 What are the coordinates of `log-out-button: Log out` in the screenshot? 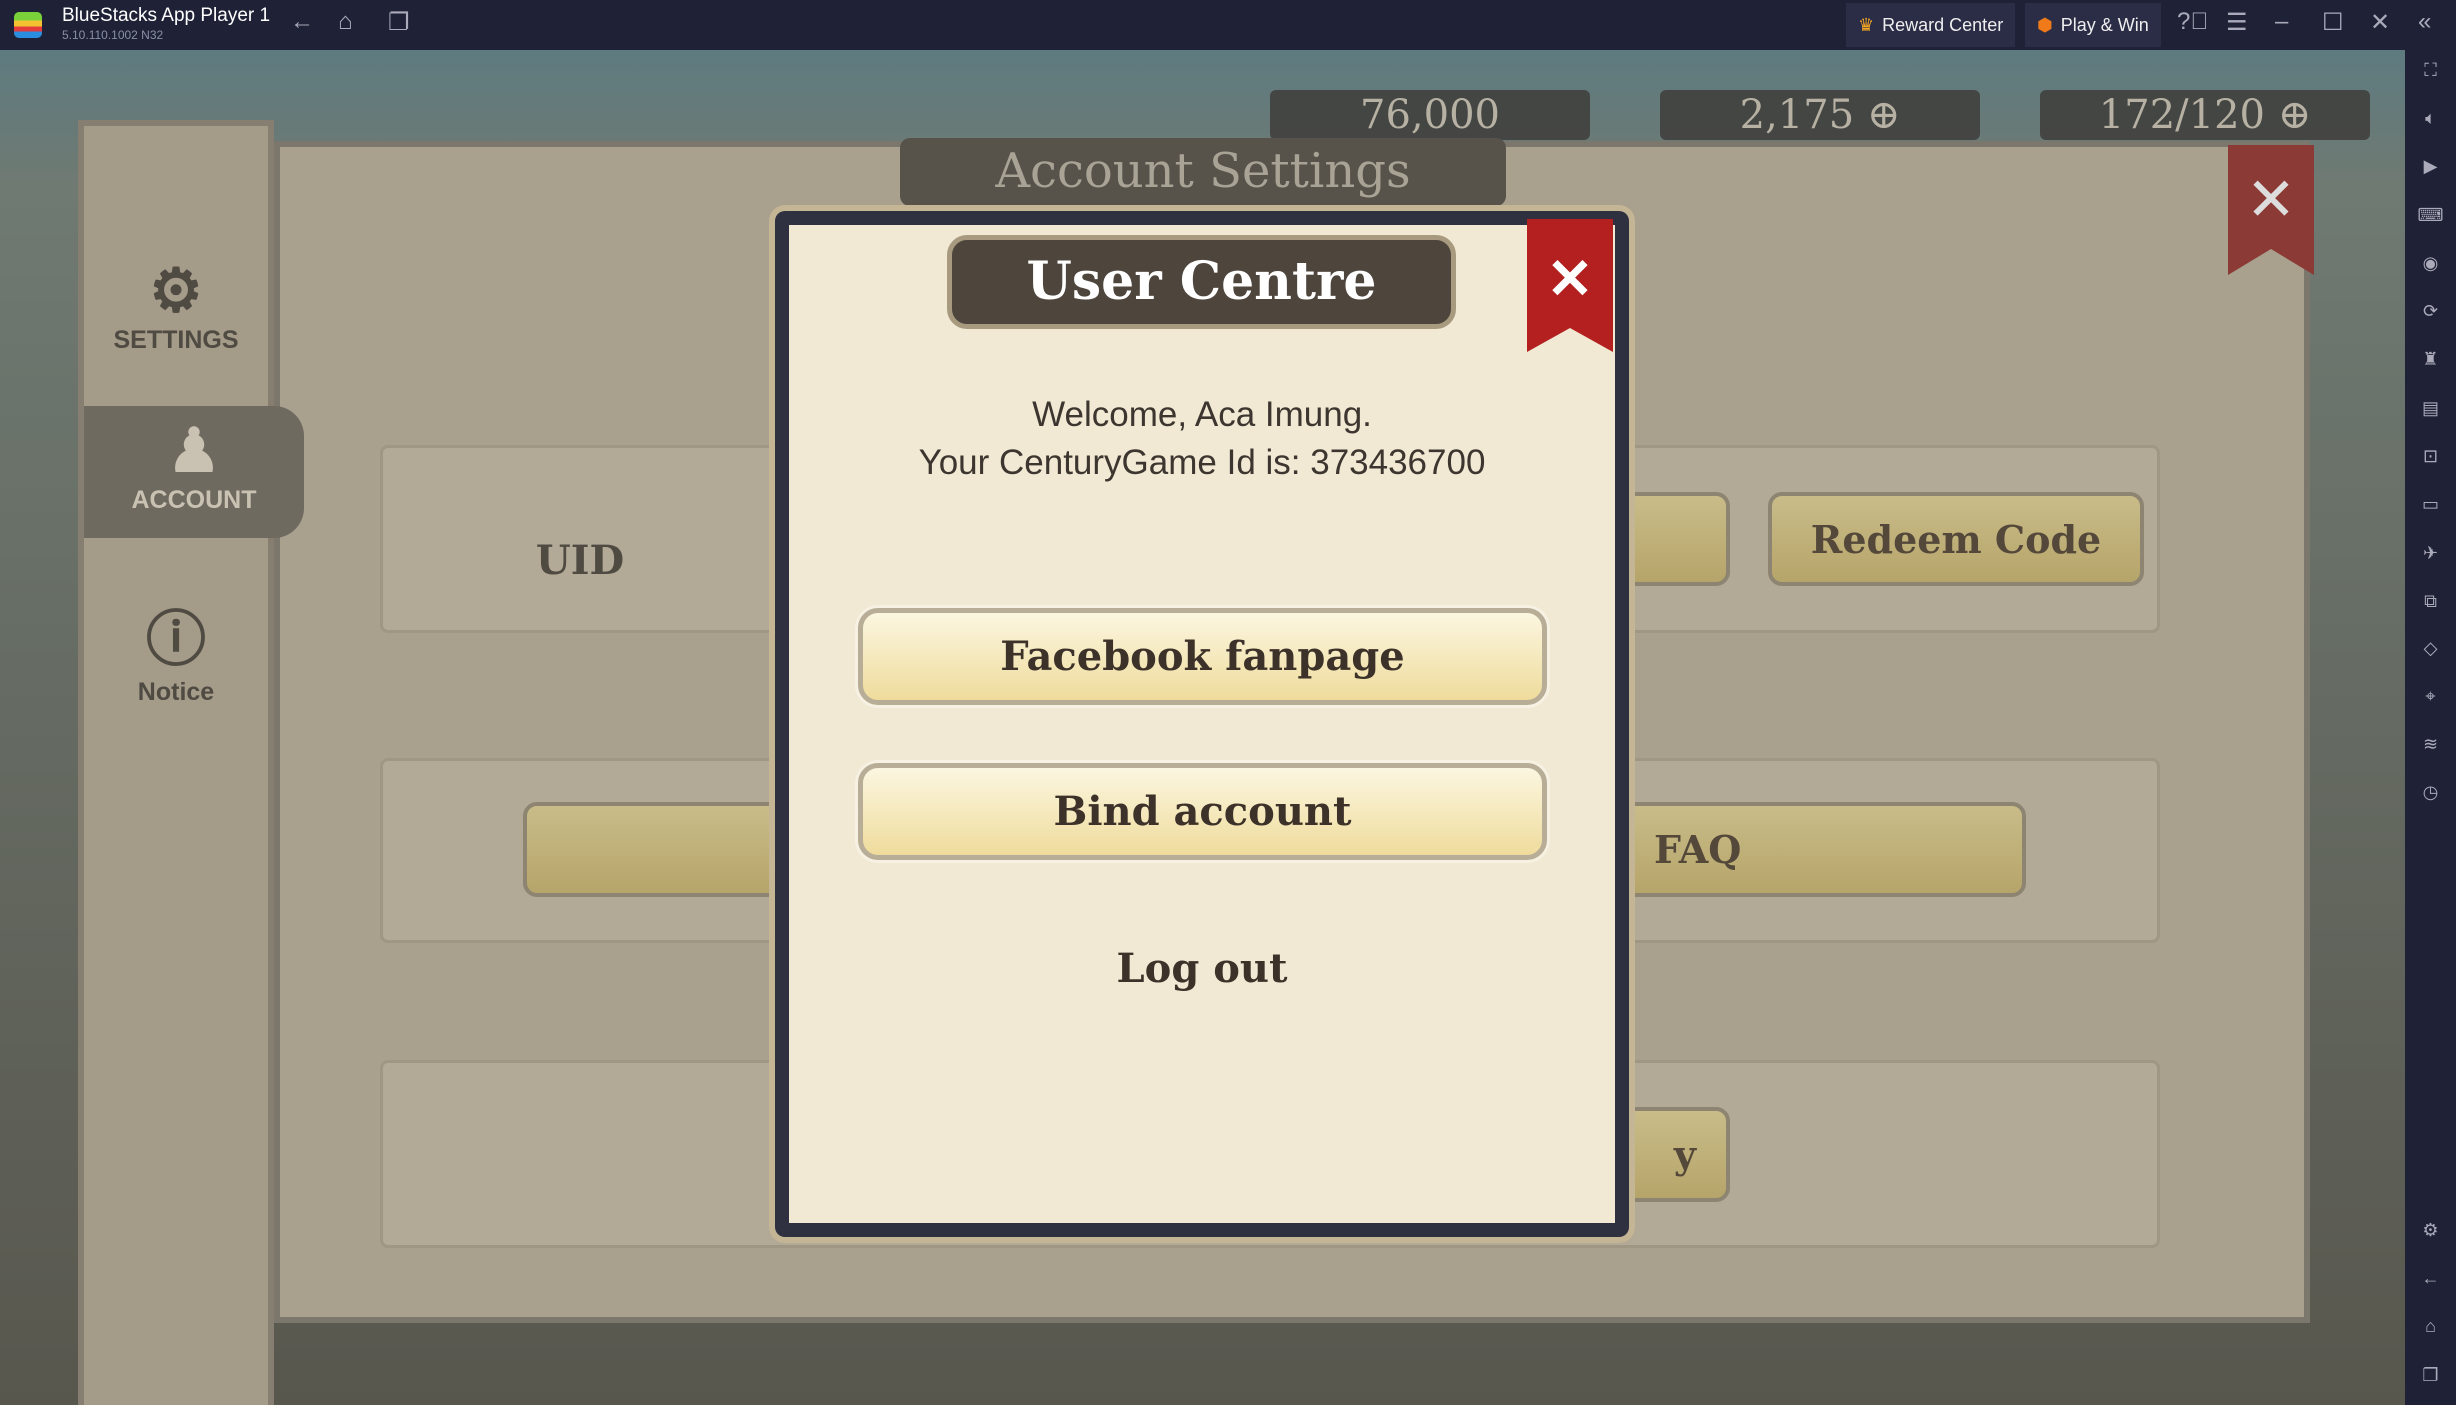 It's located at (1202, 968).